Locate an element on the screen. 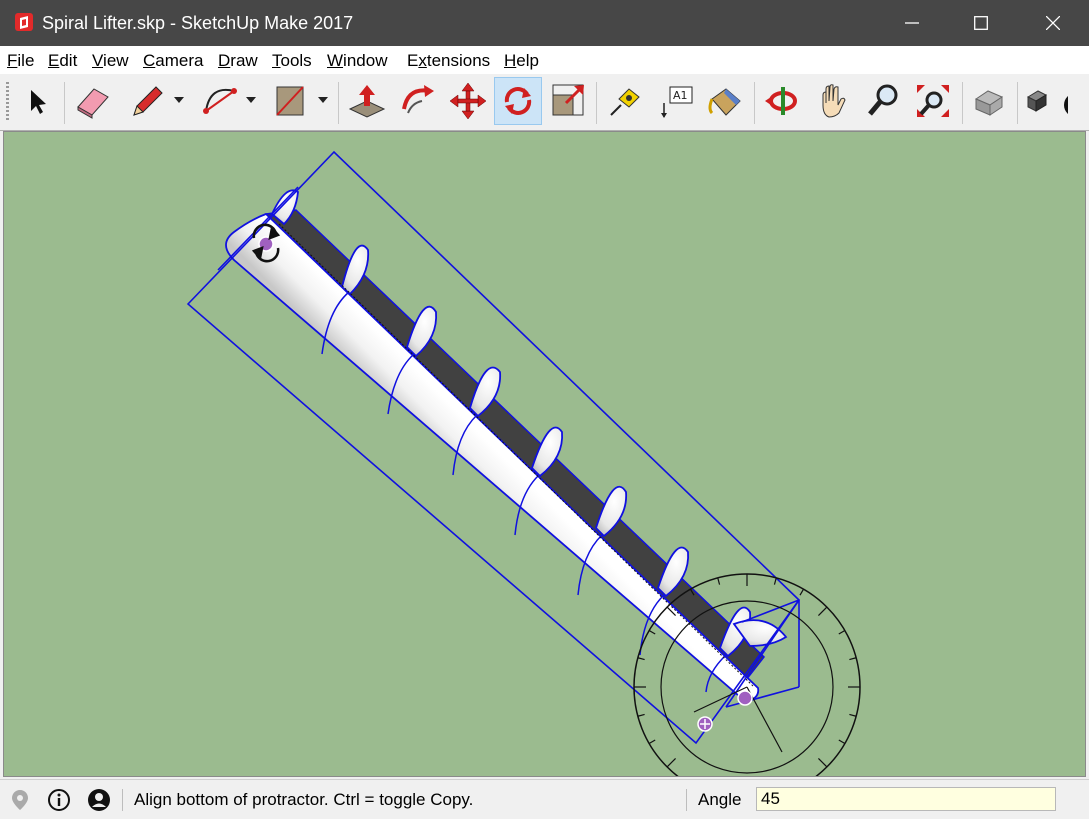 The image size is (1089, 819). scale-tool-button is located at coordinates (568, 101).